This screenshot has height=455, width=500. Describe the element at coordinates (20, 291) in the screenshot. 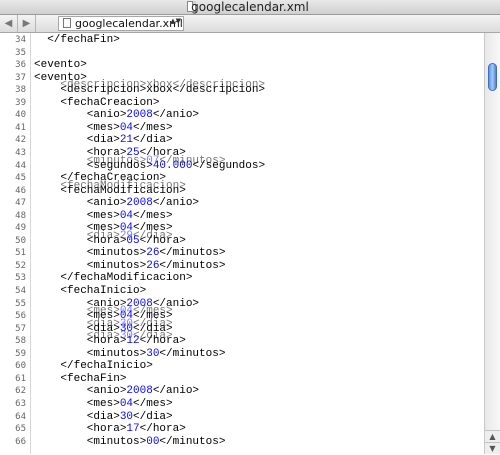

I see `line-number: 54` at that location.